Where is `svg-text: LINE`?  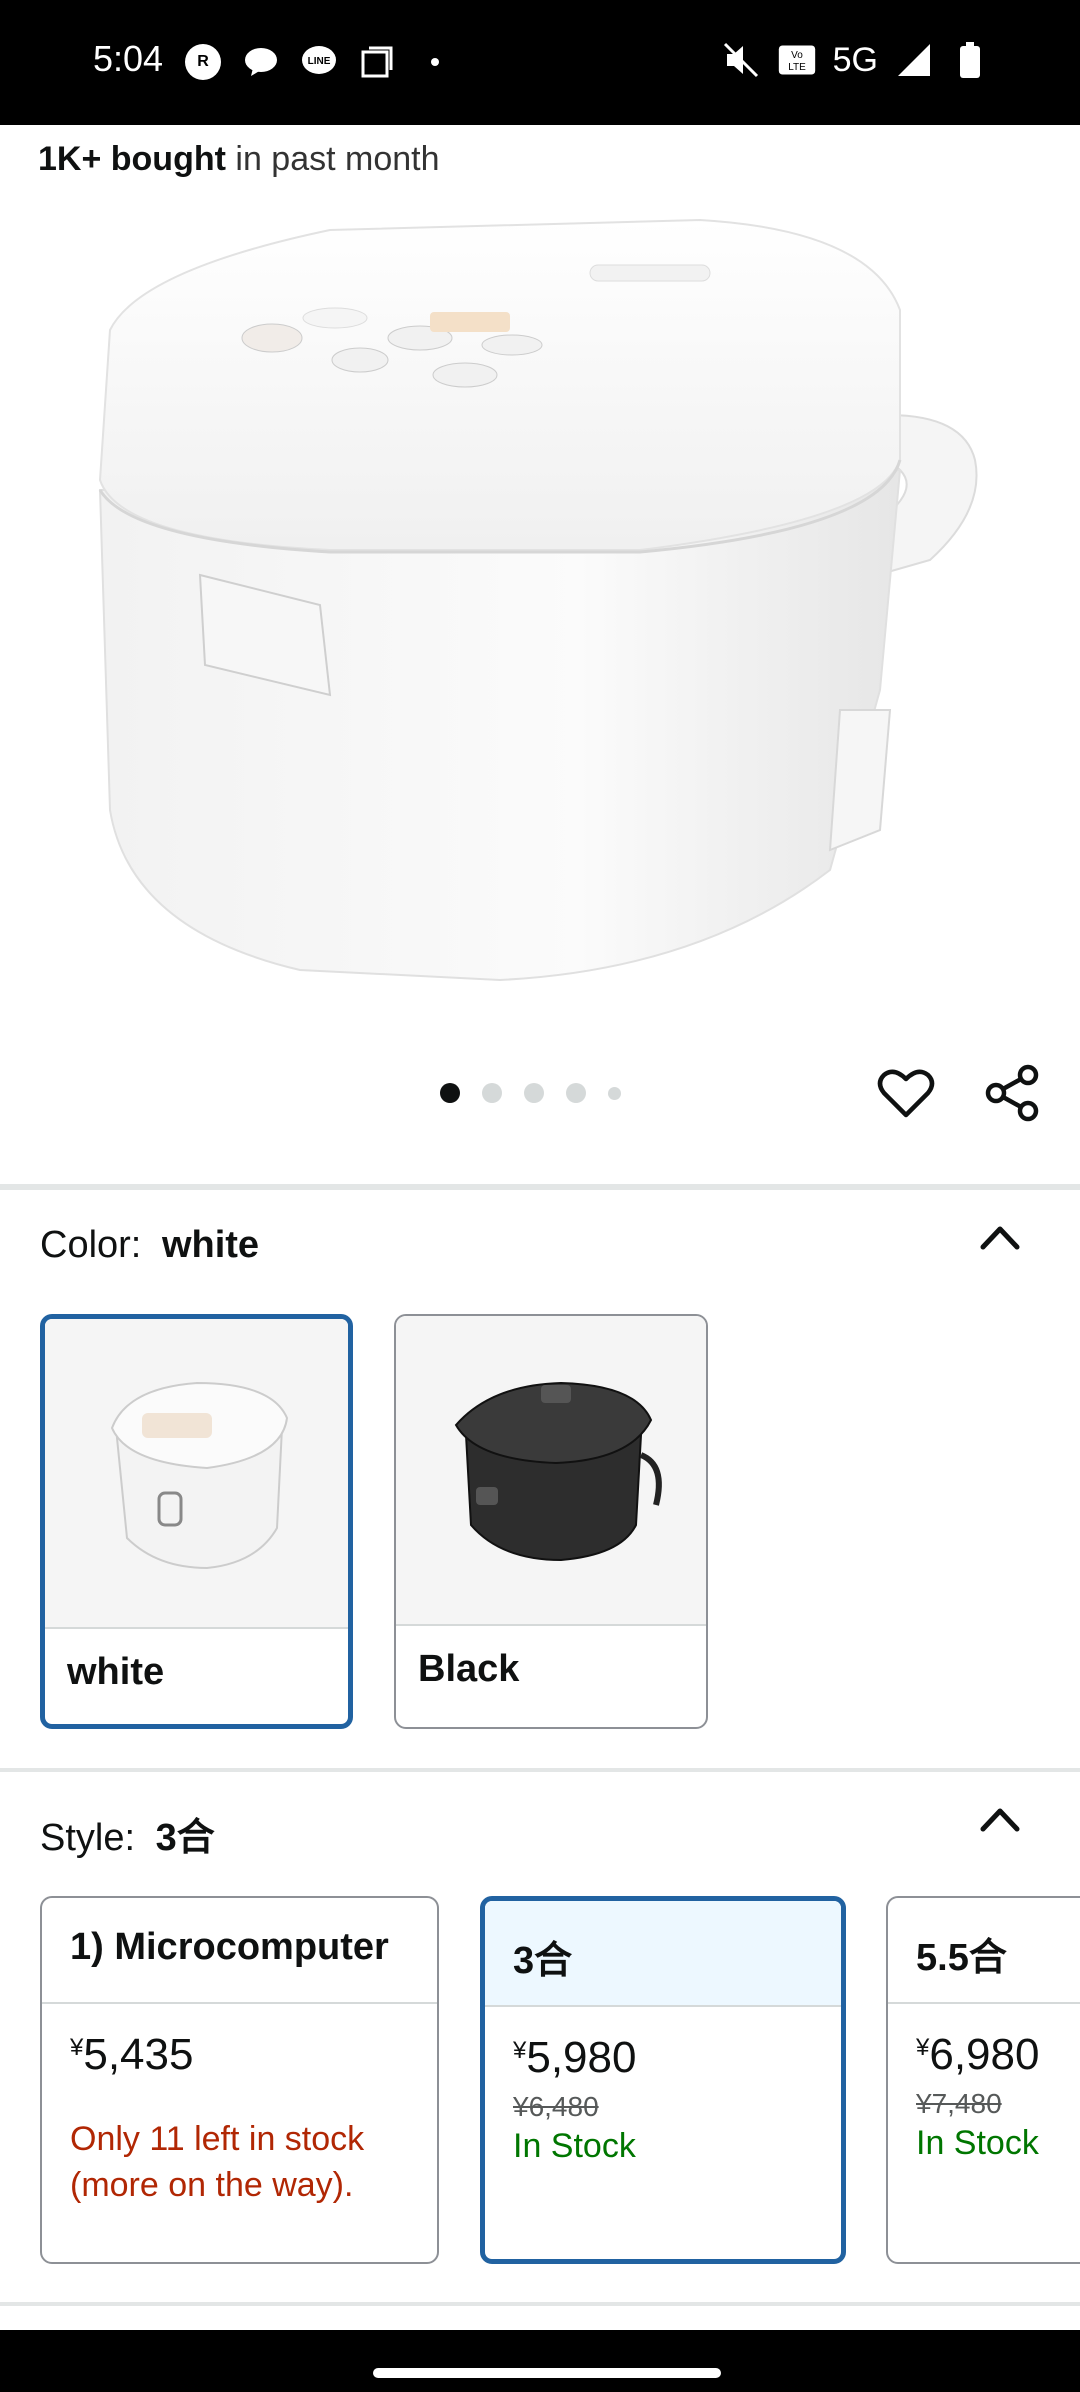
svg-text: LINE is located at coordinates (319, 61).